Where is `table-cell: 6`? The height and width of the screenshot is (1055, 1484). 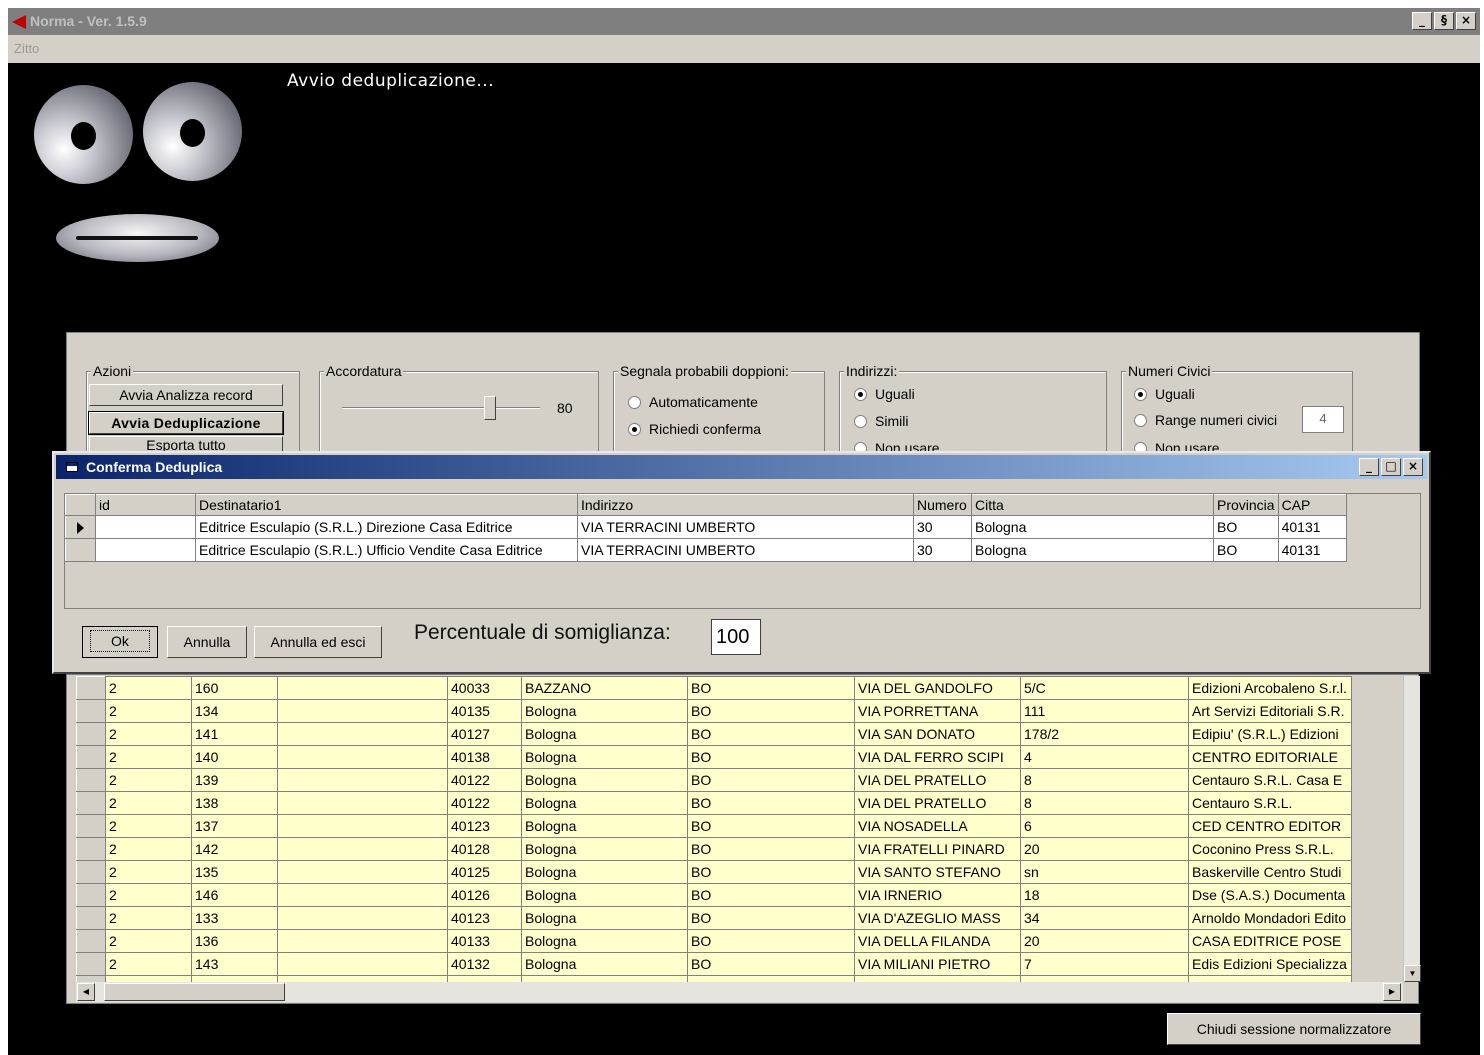
table-cell: 6 is located at coordinates (1104, 826).